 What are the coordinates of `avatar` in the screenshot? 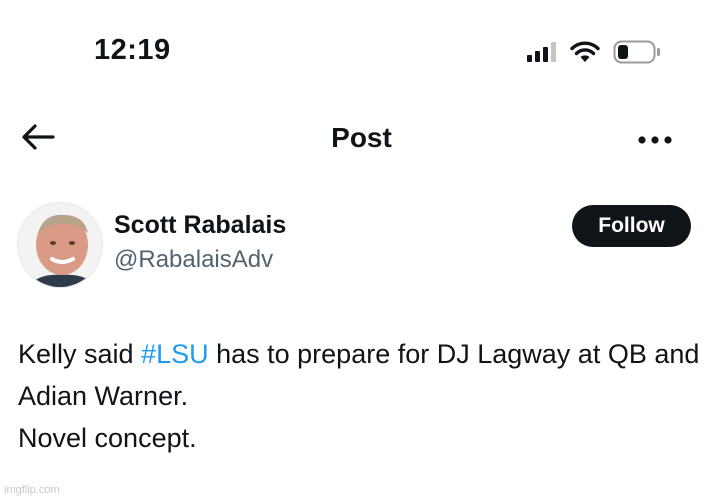 It's located at (60, 245).